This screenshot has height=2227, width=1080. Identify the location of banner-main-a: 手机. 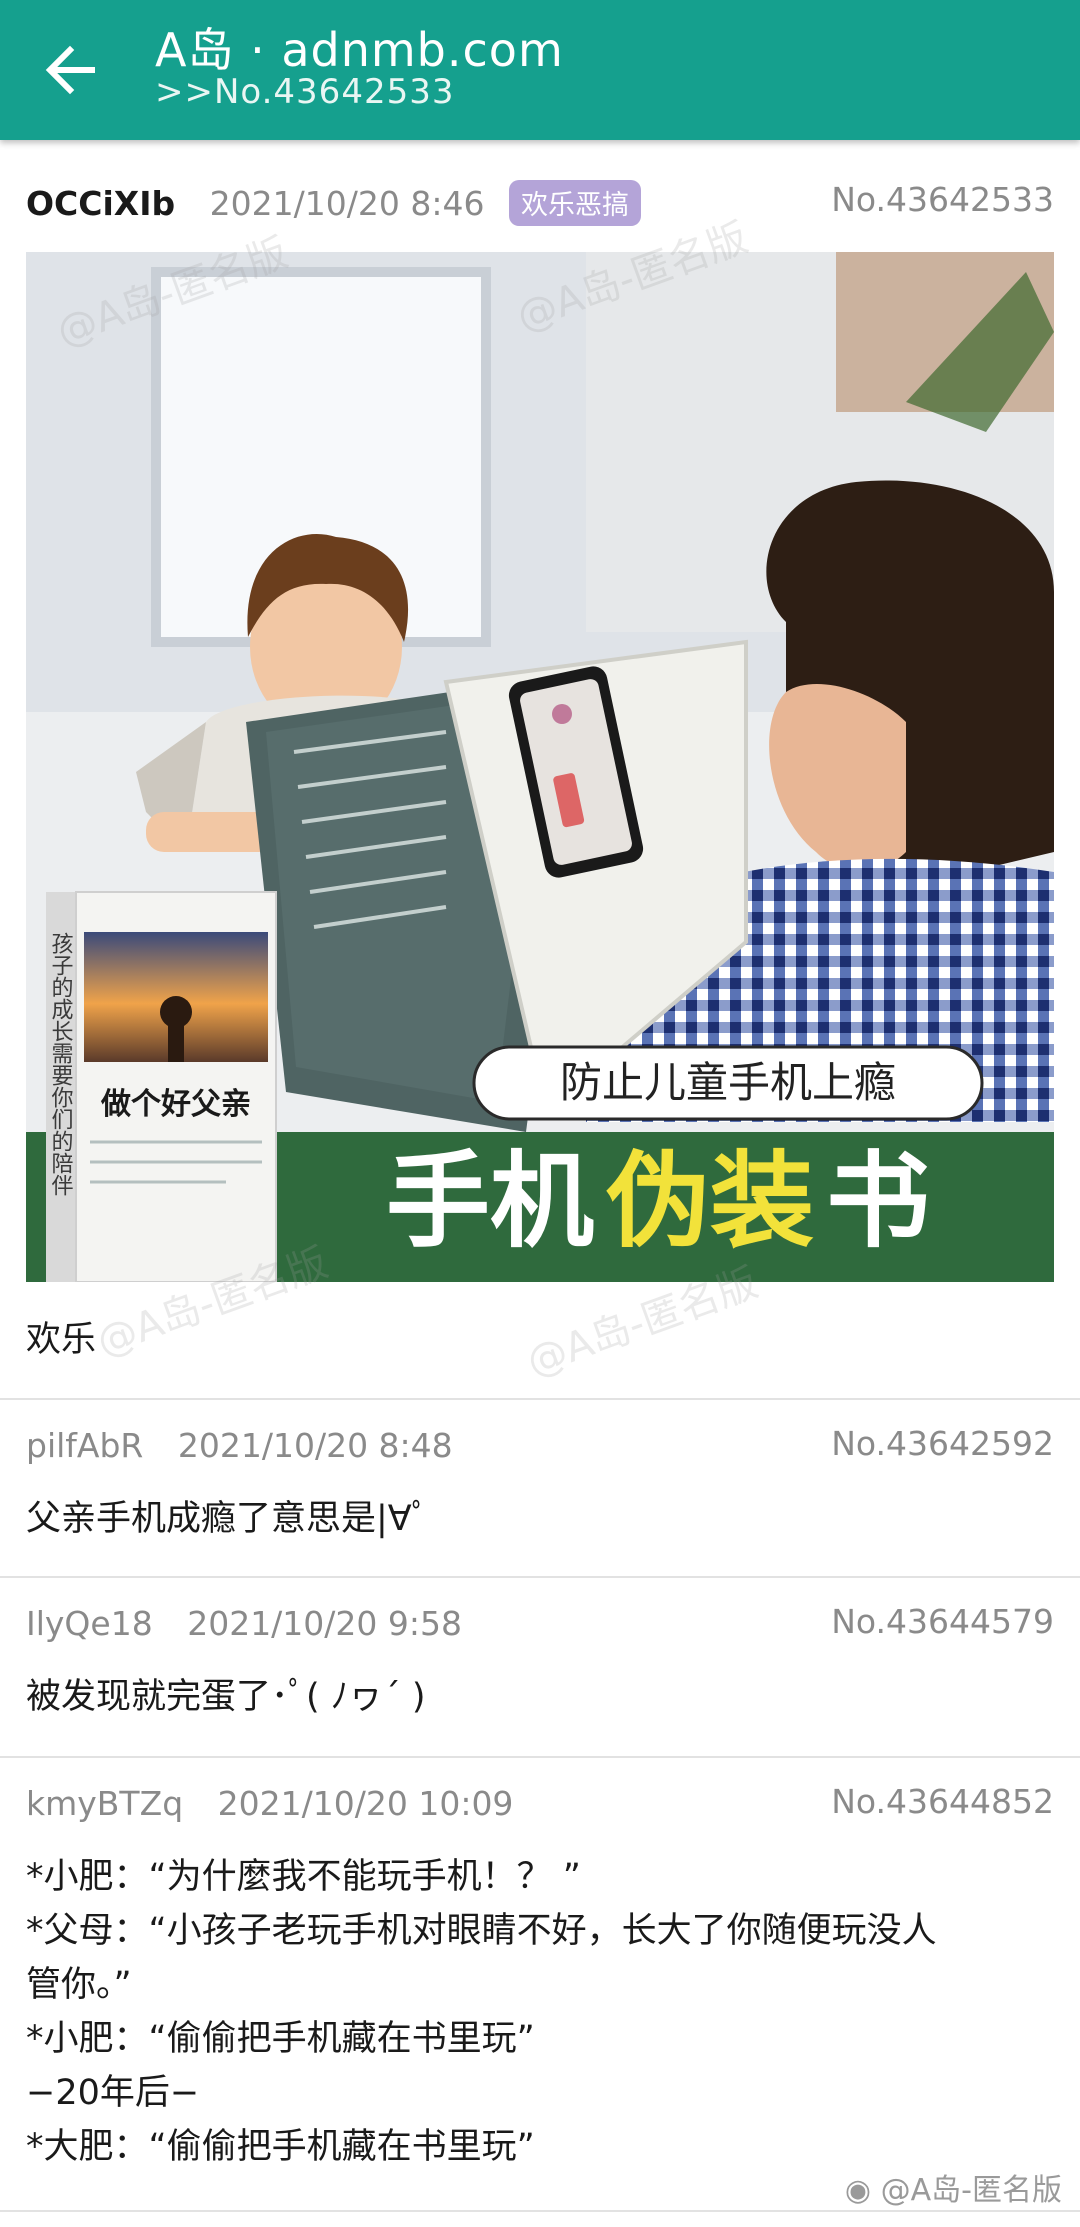
(490, 1201).